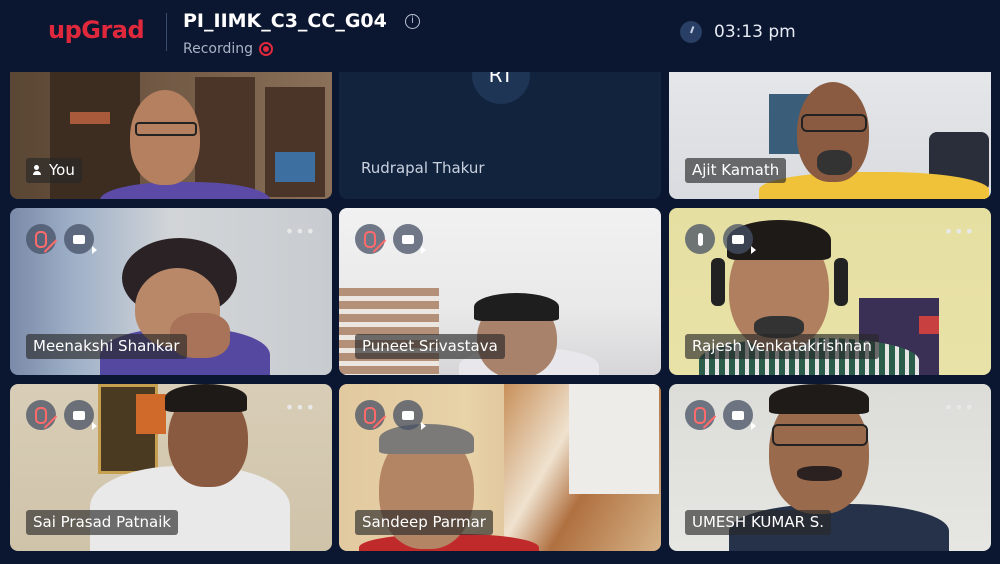 Image resolution: width=1000 pixels, height=564 pixels. Describe the element at coordinates (500, 558) in the screenshot. I see `bottom-toolbar` at that location.